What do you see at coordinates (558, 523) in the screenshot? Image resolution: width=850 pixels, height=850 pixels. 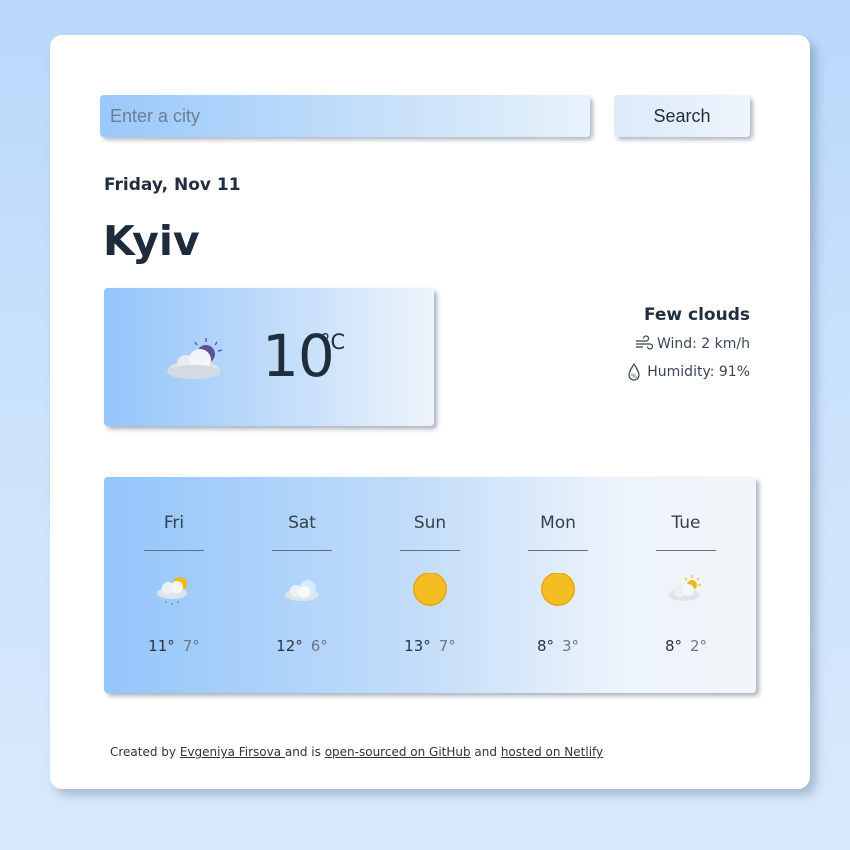 I see `forecast-day-name: Mon` at bounding box center [558, 523].